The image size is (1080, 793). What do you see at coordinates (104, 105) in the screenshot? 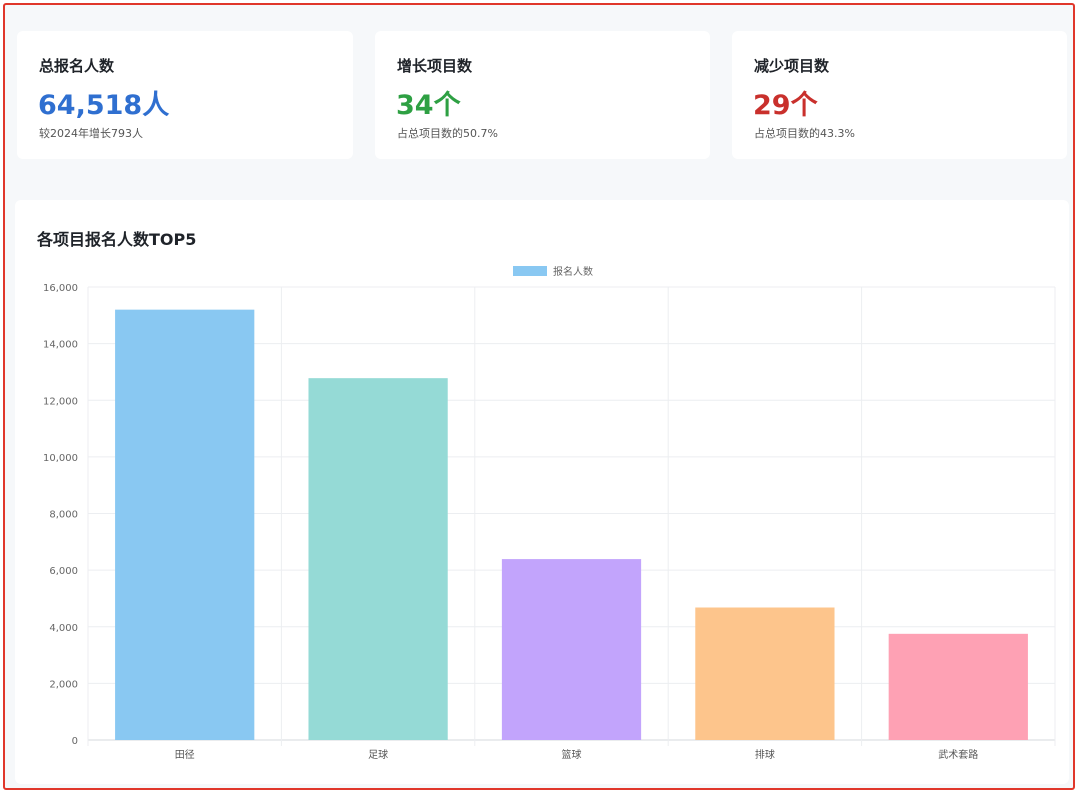
I see `stat-value: 64,518人` at bounding box center [104, 105].